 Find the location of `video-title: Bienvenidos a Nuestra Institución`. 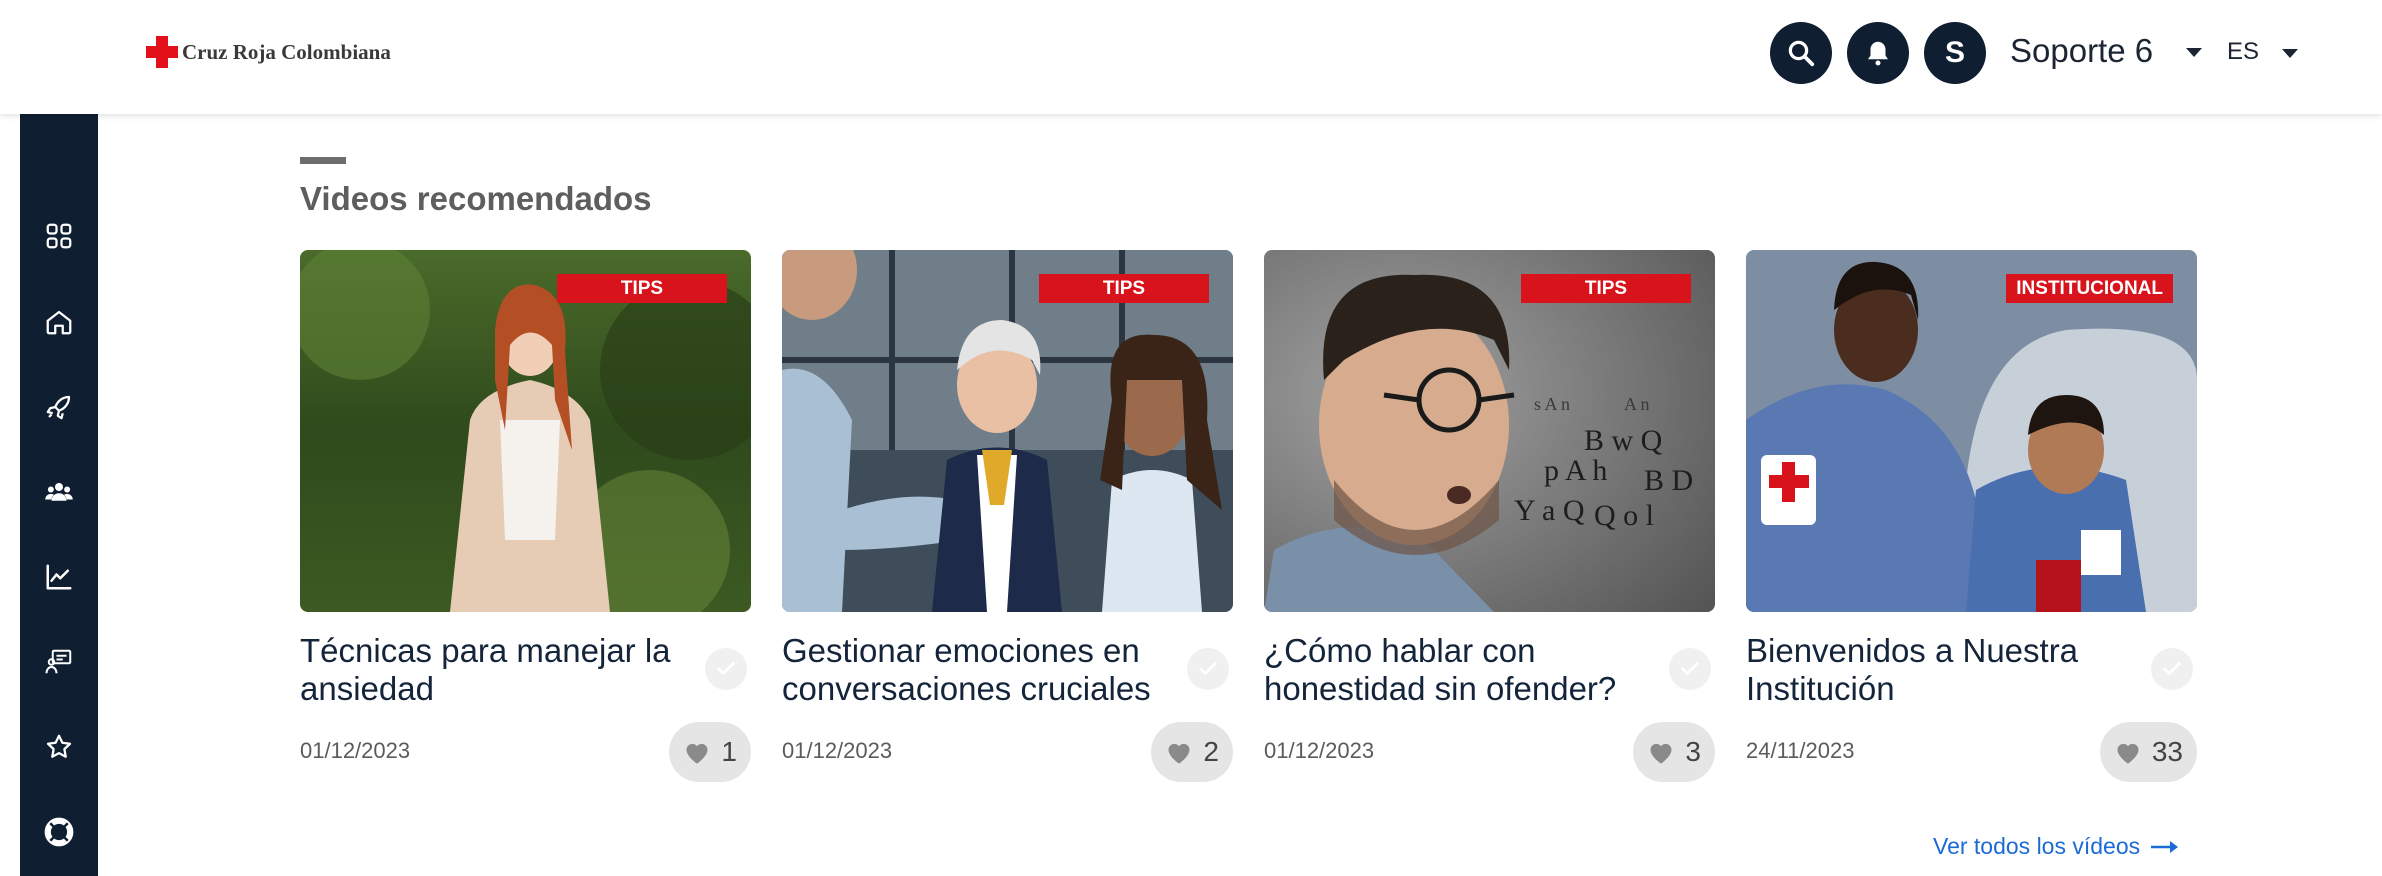

video-title: Bienvenidos a Nuestra Institución is located at coordinates (1946, 670).